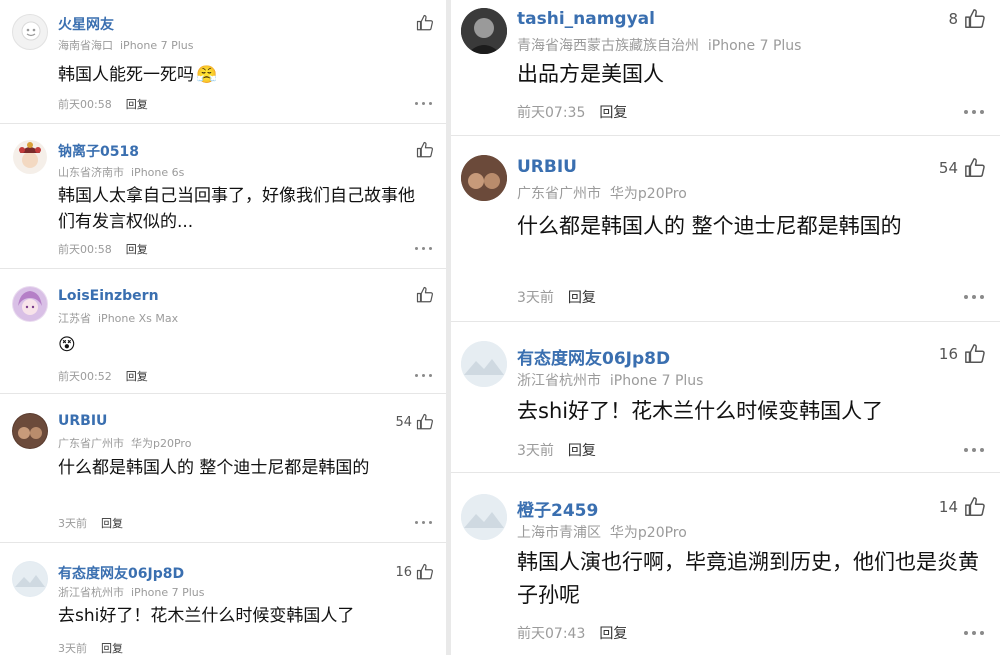 The height and width of the screenshot is (655, 1000). I want to click on emoji: 😤, so click(207, 75).